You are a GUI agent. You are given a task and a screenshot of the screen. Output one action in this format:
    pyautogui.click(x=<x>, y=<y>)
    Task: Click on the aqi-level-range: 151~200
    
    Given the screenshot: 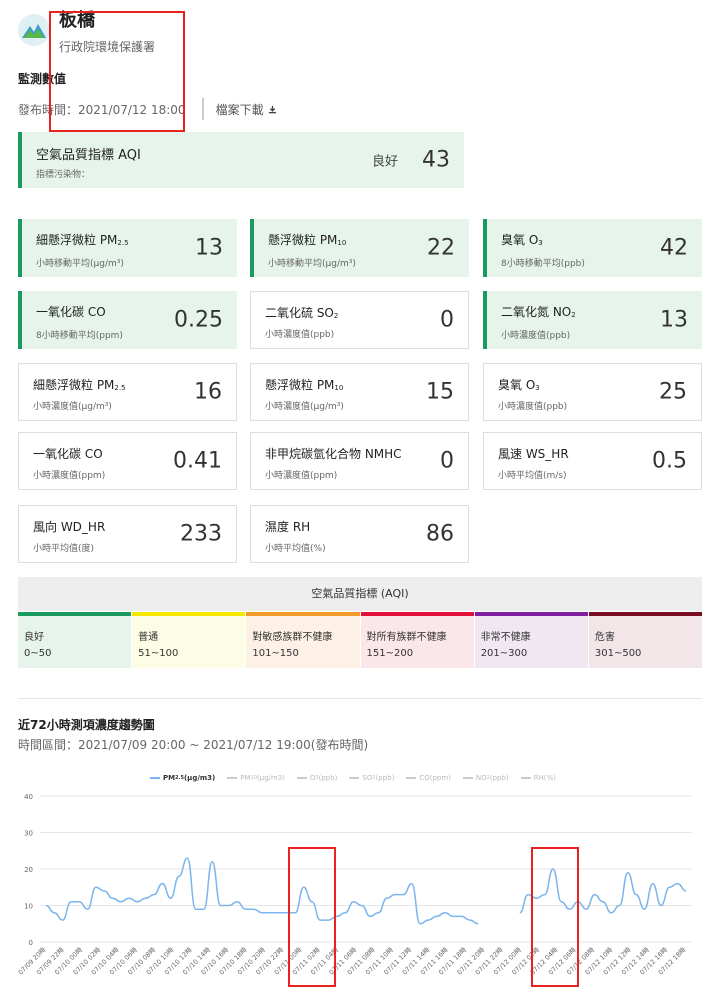 What is the action you would take?
    pyautogui.click(x=390, y=653)
    